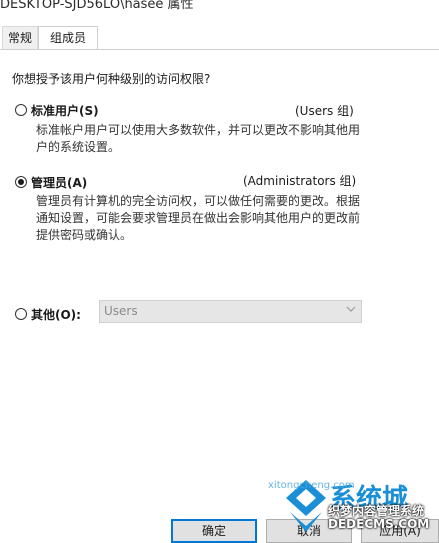 The width and height of the screenshot is (439, 543). I want to click on other-radio, so click(21, 314).